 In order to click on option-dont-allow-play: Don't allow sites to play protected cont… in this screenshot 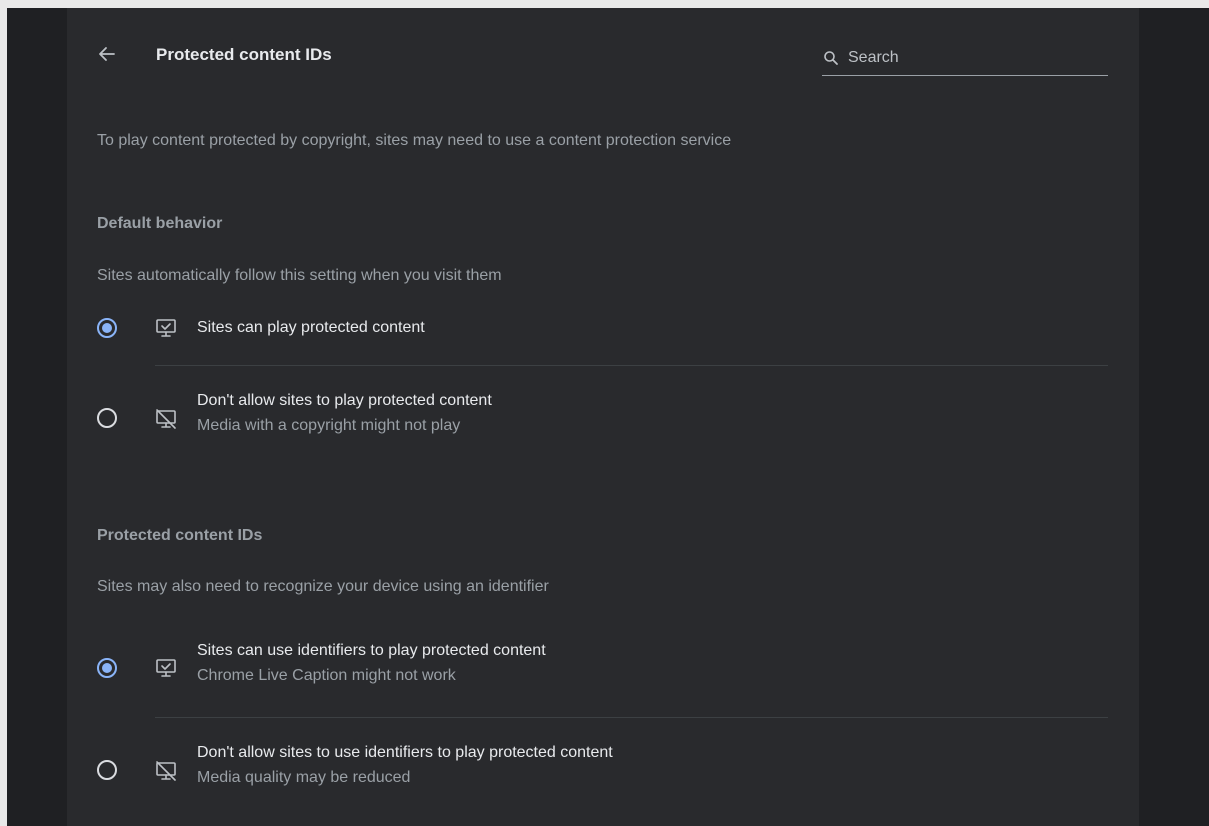, I will do `click(603, 414)`.